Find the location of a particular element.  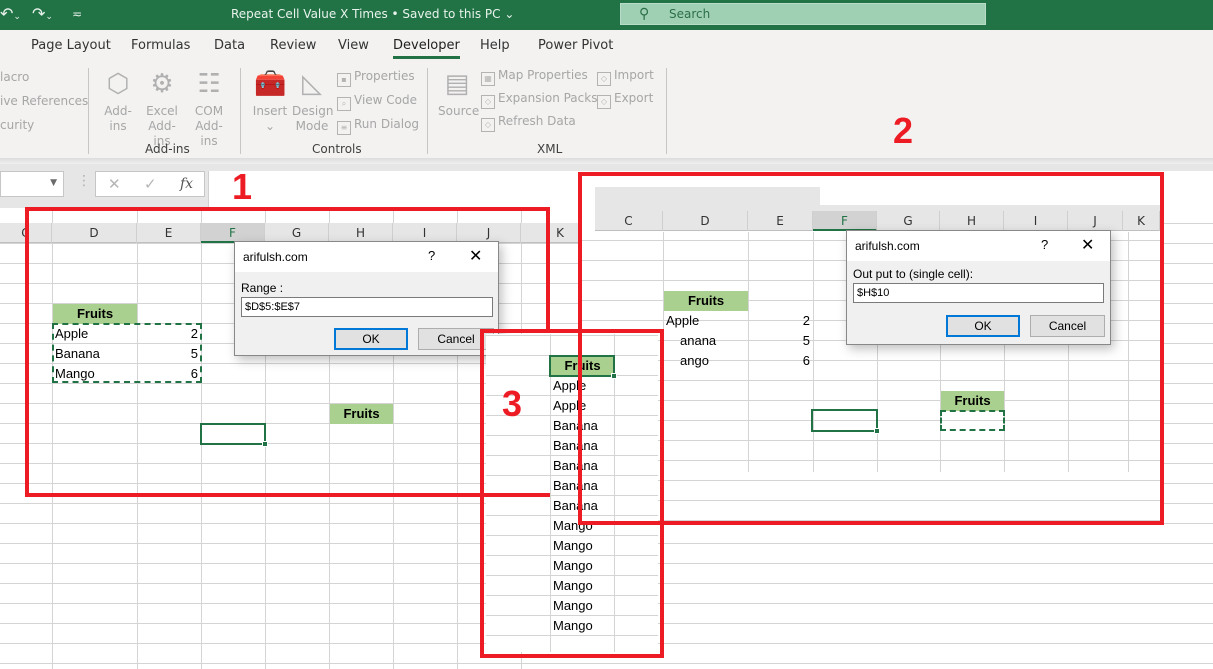

excel-addins-button: ⚙ Excel Add-ins is located at coordinates (162, 108).